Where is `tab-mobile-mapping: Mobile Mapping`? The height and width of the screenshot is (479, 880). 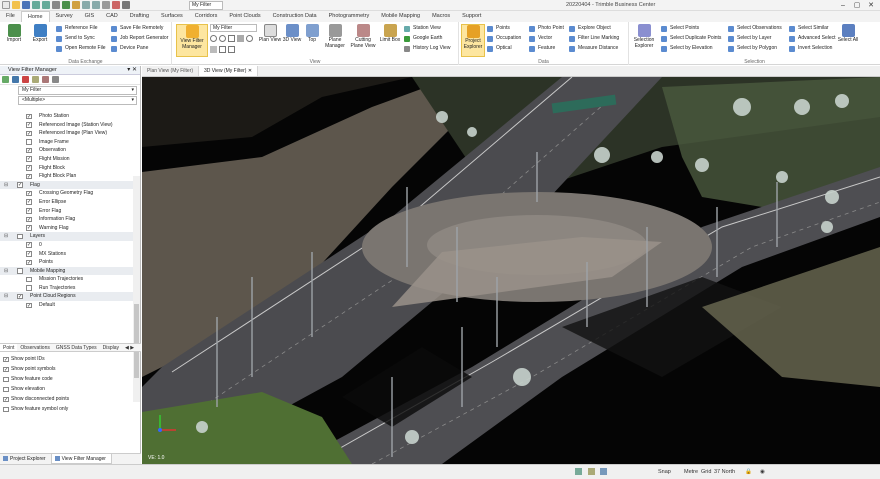
tab-mobile-mapping: Mobile Mapping is located at coordinates (400, 16).